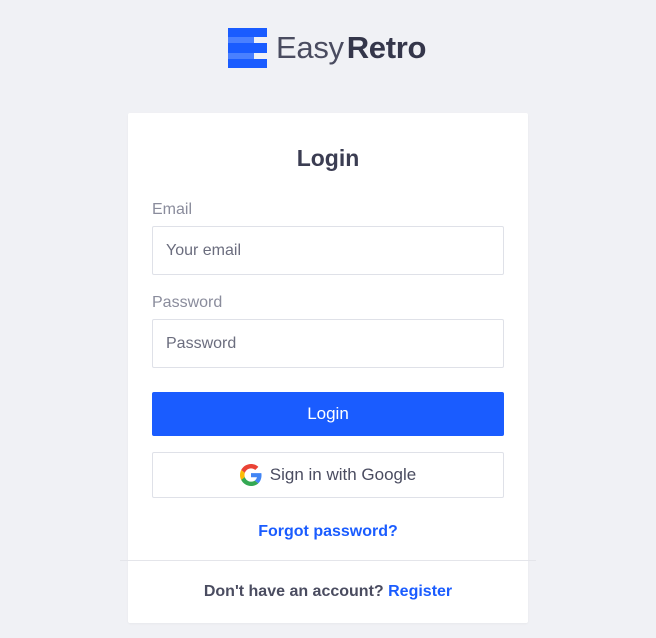  I want to click on no-account-text: Don't have an account?, so click(293, 591).